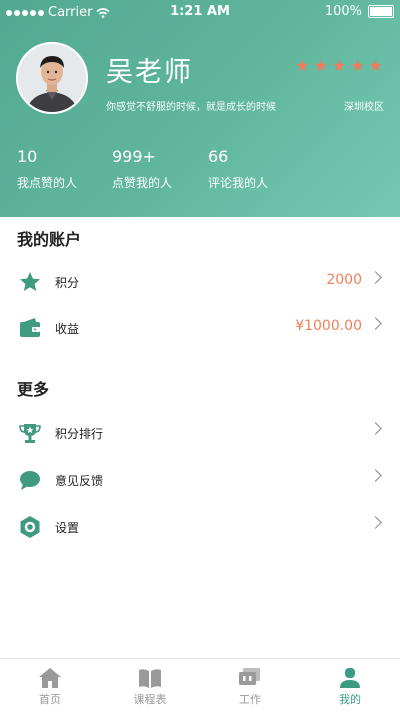 Image resolution: width=400 pixels, height=712 pixels. Describe the element at coordinates (344, 280) in the screenshot. I see `points-value: 2000` at that location.